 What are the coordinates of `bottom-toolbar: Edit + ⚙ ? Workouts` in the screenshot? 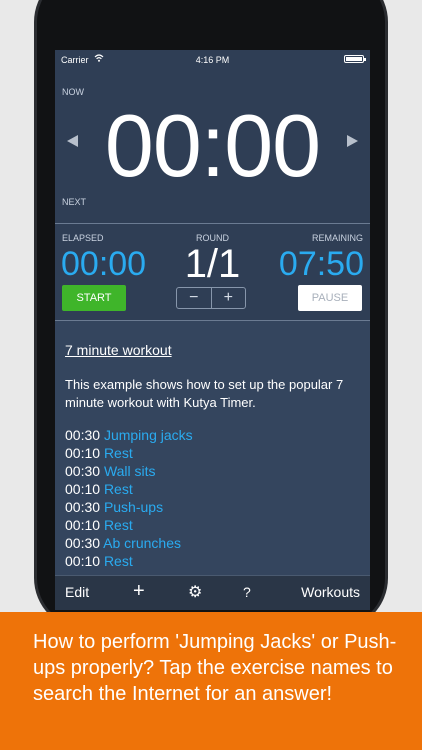 It's located at (212, 592).